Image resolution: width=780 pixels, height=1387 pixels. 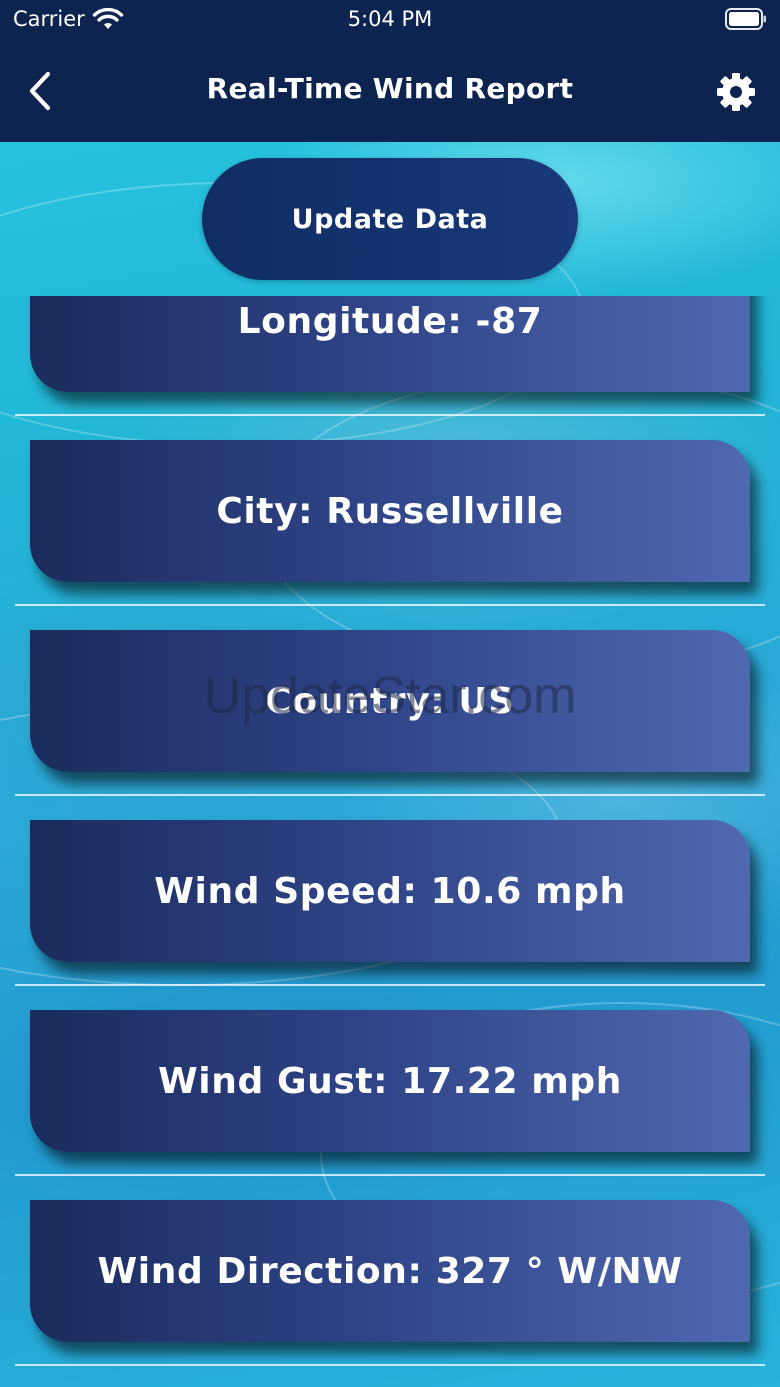 I want to click on status-bar: Carrier 5:04 PM, so click(x=390, y=22).